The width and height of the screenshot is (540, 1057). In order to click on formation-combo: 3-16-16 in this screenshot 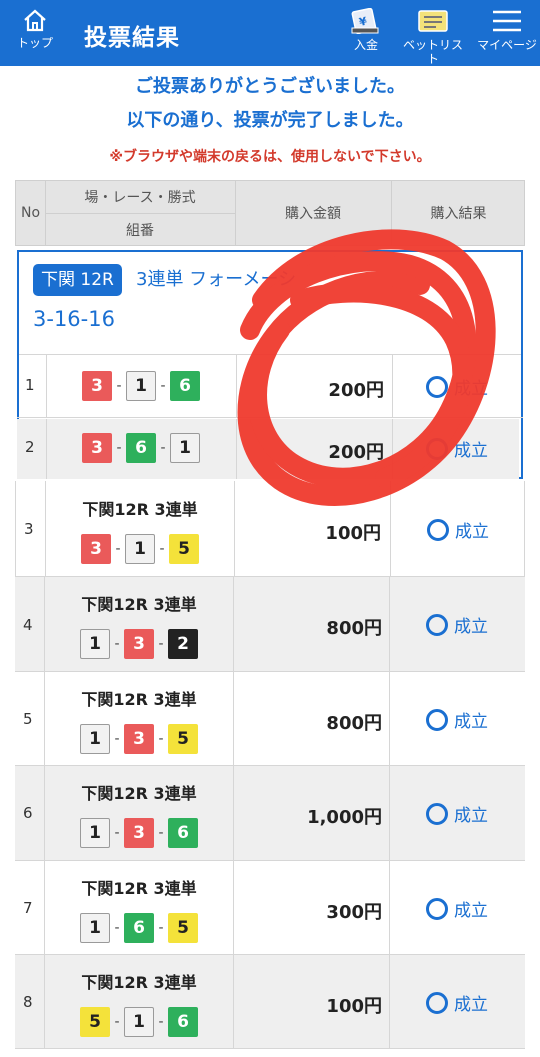, I will do `click(74, 319)`.